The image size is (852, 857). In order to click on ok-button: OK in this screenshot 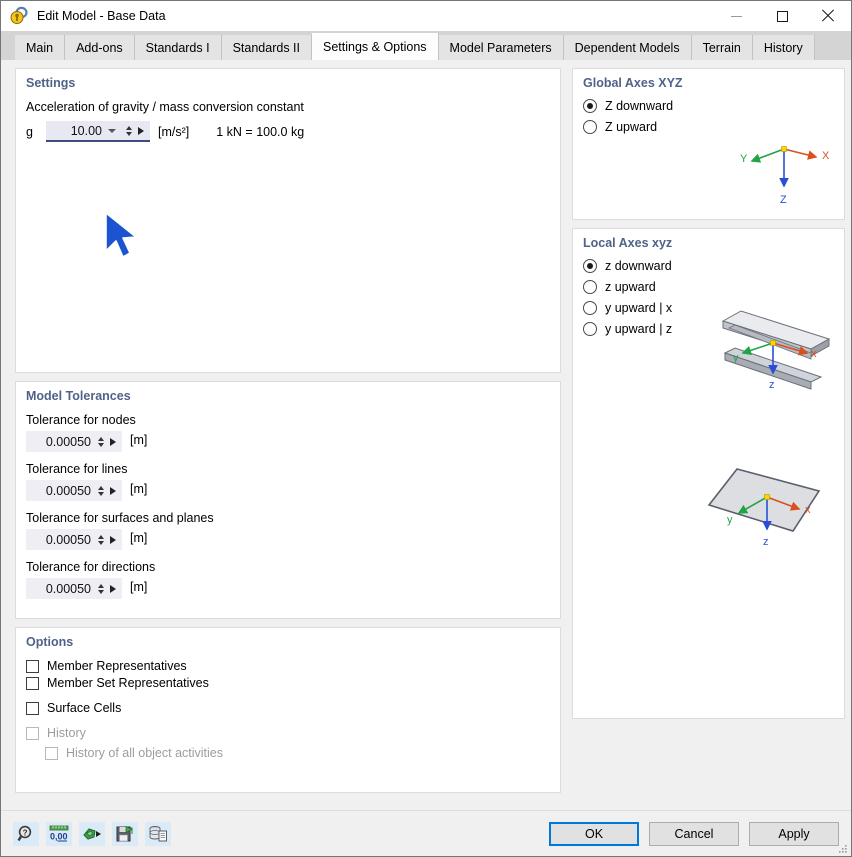, I will do `click(594, 833)`.